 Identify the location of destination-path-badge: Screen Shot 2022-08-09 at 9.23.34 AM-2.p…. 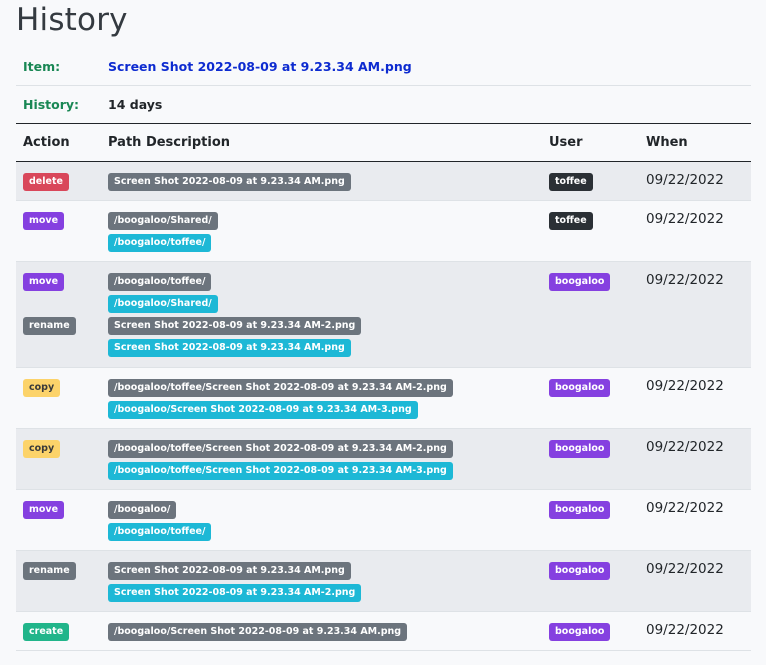
(235, 593).